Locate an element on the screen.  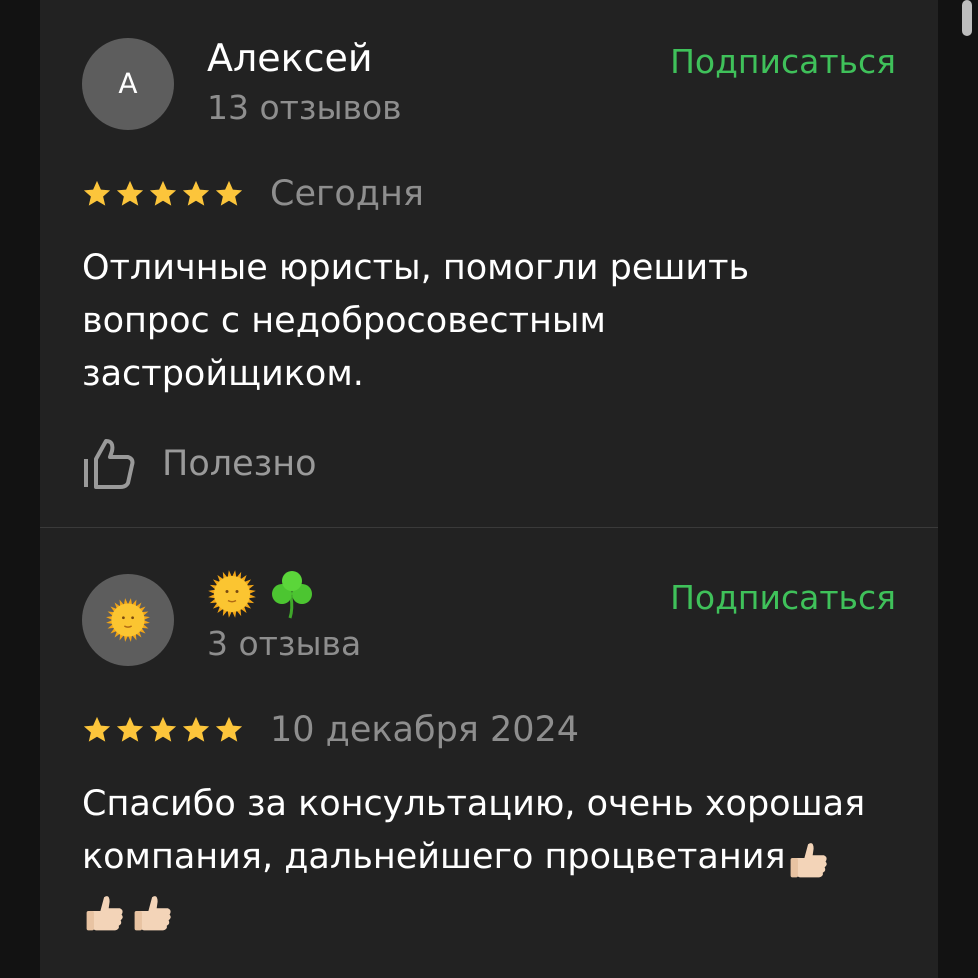
avatar: А is located at coordinates (128, 84).